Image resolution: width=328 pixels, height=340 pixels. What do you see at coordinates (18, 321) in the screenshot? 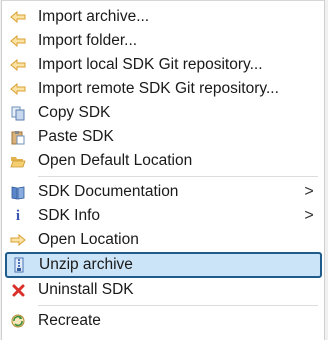
I see `recreate-icon` at bounding box center [18, 321].